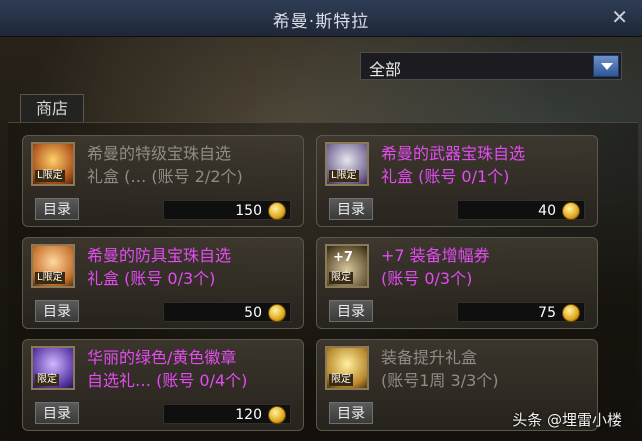 The image size is (642, 441). I want to click on close-icon: ✕, so click(619, 17).